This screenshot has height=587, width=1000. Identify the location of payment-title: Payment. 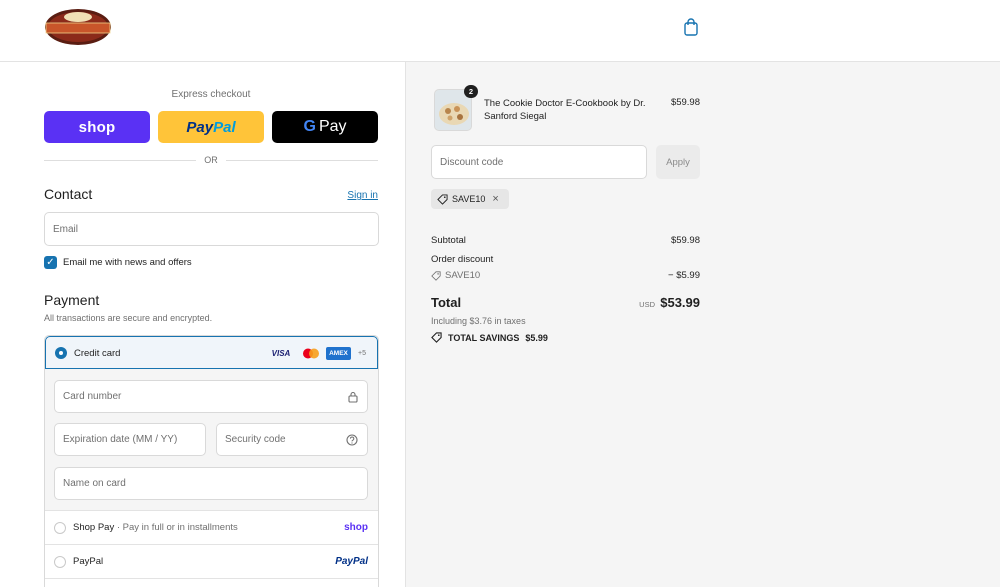
(72, 300).